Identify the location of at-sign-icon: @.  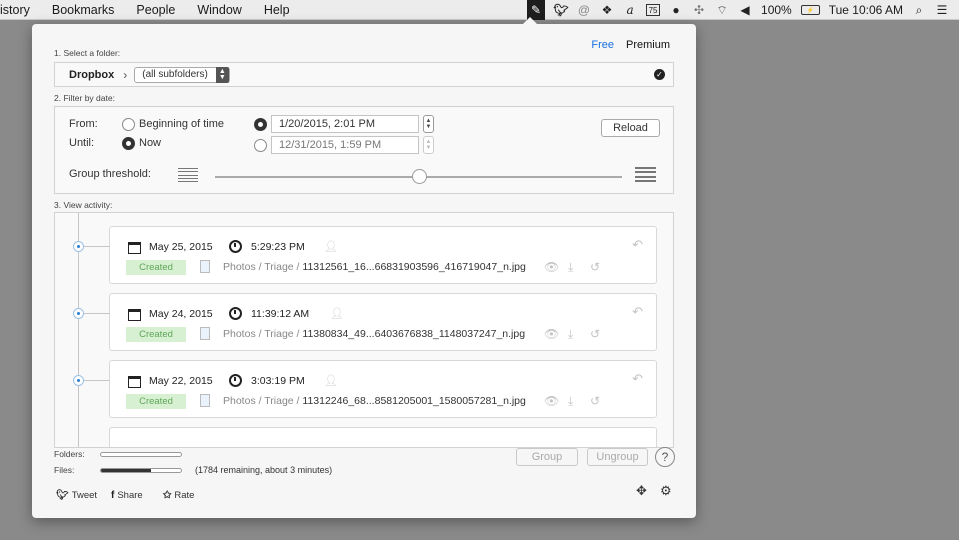
(584, 10).